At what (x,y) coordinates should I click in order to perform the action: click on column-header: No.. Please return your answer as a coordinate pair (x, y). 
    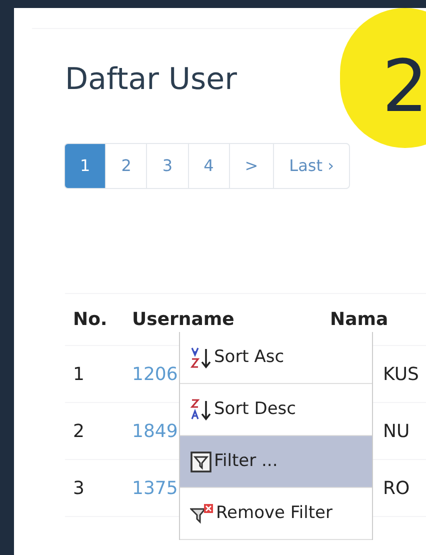
    Looking at the image, I should click on (90, 320).